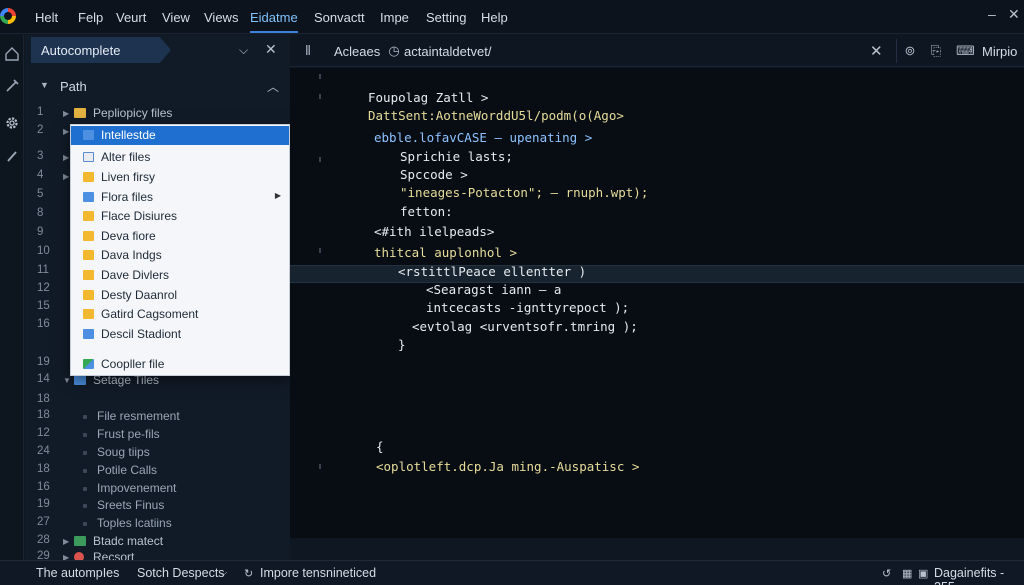 The height and width of the screenshot is (585, 1024). Describe the element at coordinates (12, 86) in the screenshot. I see `pen-icon` at that location.